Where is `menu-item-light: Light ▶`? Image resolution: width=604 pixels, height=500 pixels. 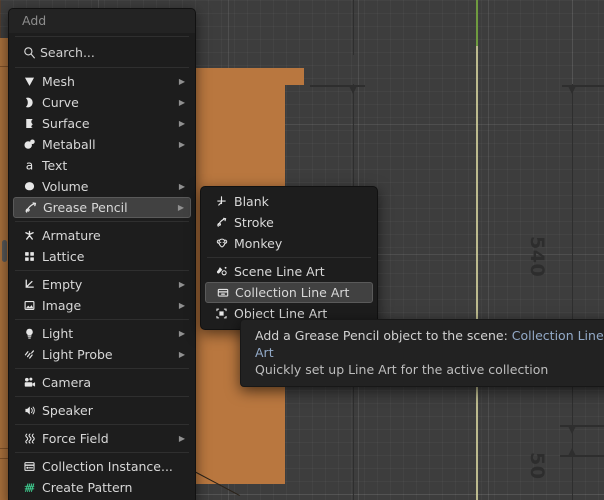 menu-item-light: Light ▶ is located at coordinates (102, 333).